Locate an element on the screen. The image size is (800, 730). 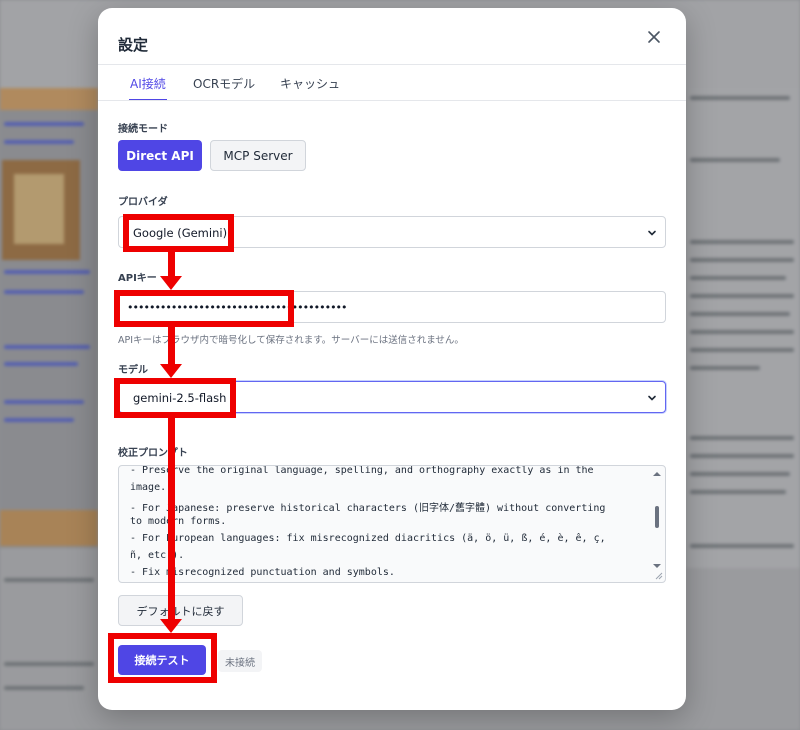
resize-handle-icon is located at coordinates (659, 576).